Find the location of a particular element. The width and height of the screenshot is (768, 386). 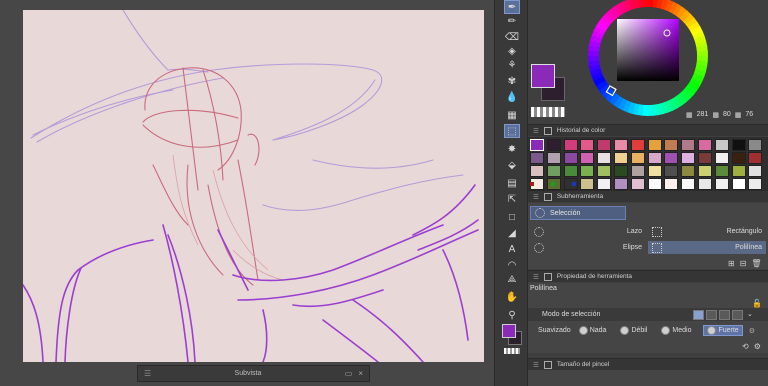

selection-tool-icon: ⬚ is located at coordinates (512, 131).